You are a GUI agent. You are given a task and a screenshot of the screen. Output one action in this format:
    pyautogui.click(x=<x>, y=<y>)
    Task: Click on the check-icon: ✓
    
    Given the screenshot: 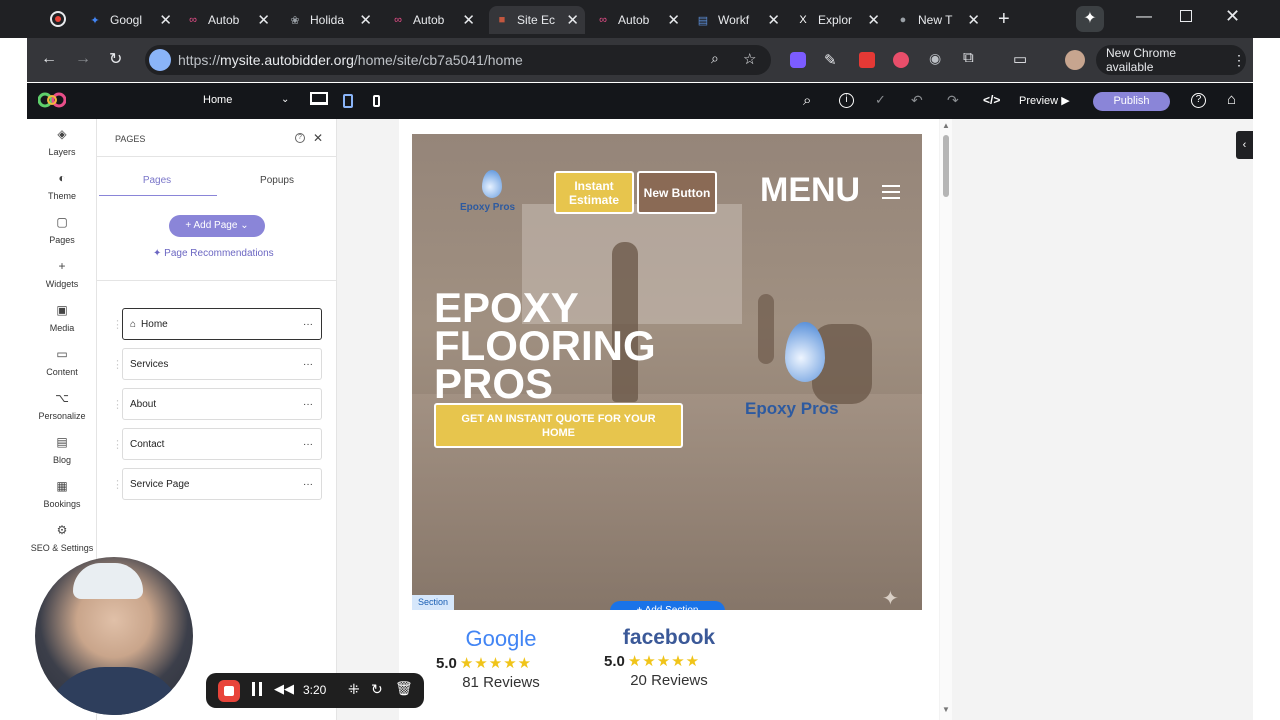 What is the action you would take?
    pyautogui.click(x=880, y=100)
    